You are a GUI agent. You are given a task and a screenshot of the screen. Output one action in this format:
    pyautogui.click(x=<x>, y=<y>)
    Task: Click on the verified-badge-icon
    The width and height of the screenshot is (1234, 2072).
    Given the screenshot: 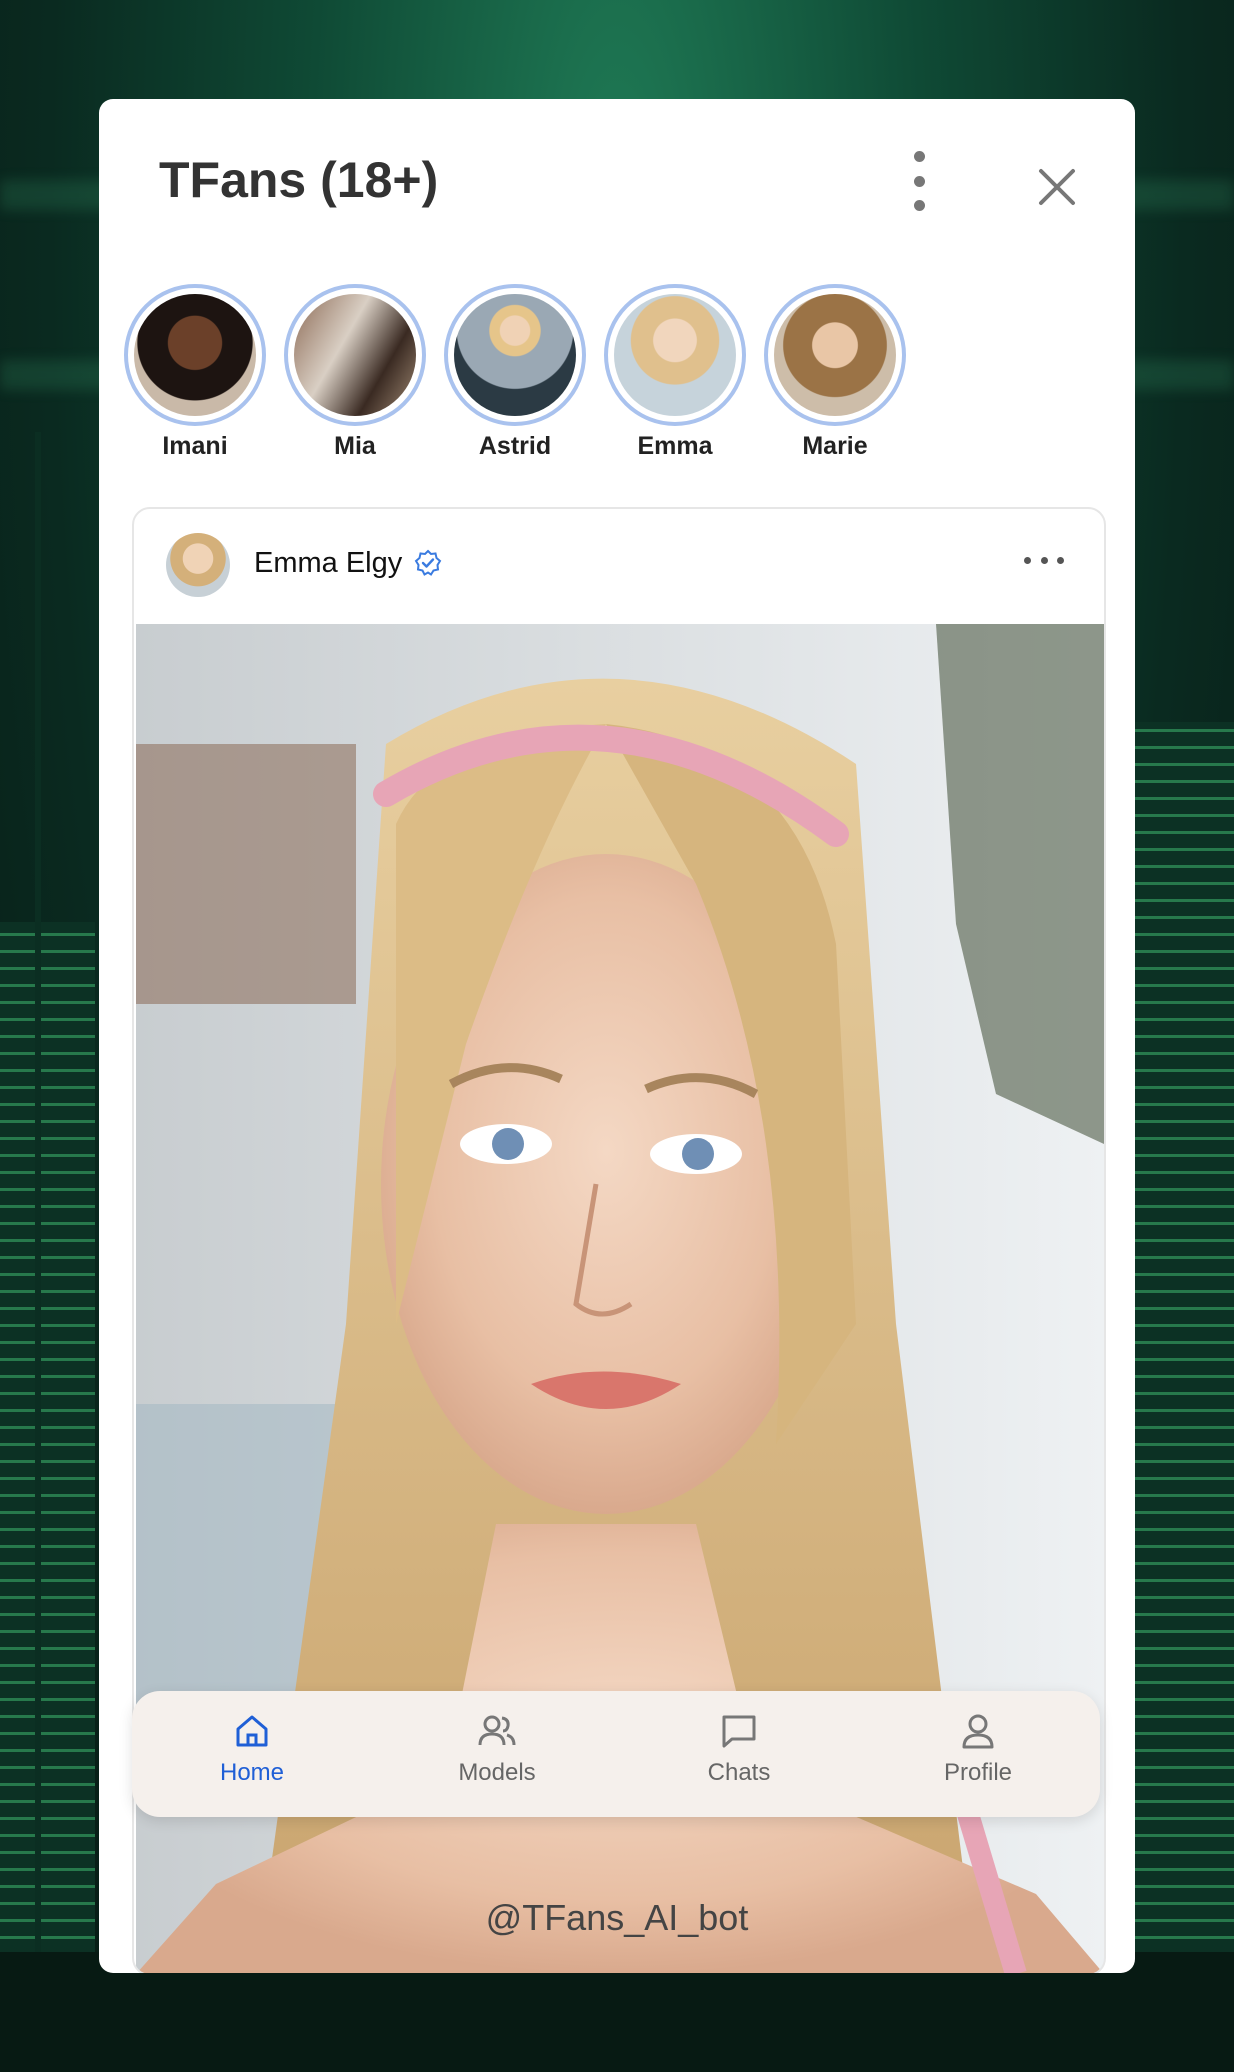 What is the action you would take?
    pyautogui.click(x=428, y=562)
    